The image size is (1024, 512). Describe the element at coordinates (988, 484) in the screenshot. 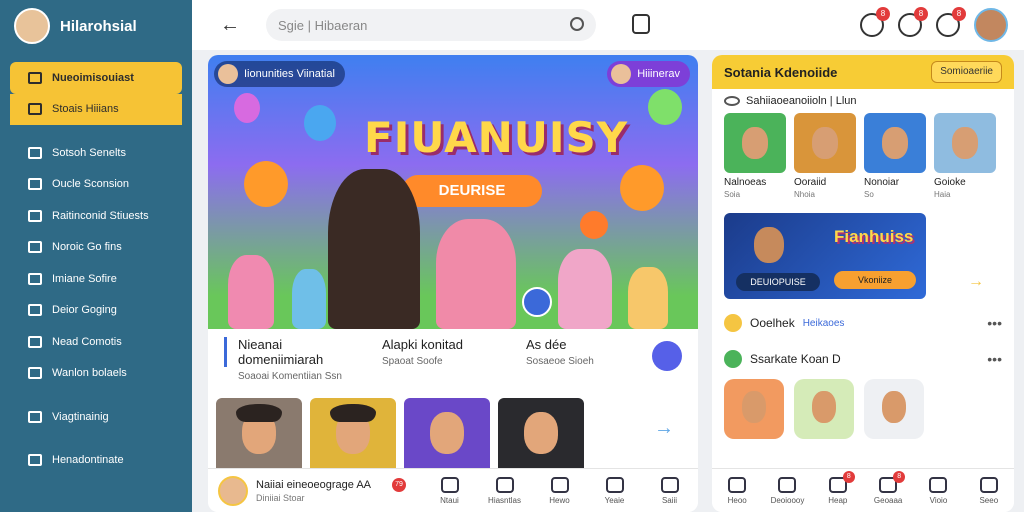

I see `profile-icon` at that location.